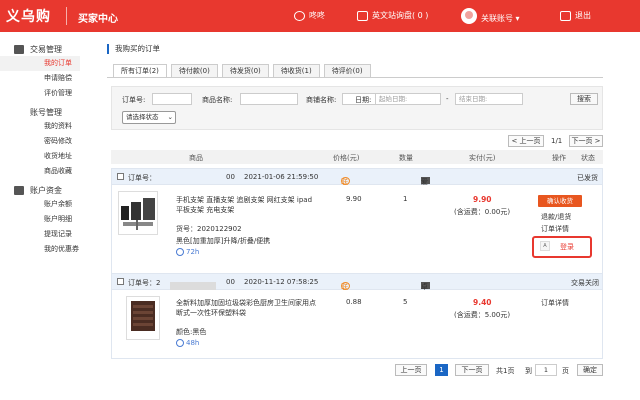  Describe the element at coordinates (245, 71) in the screenshot. I see `tab-pending-shipment: 待发货(0)` at that location.